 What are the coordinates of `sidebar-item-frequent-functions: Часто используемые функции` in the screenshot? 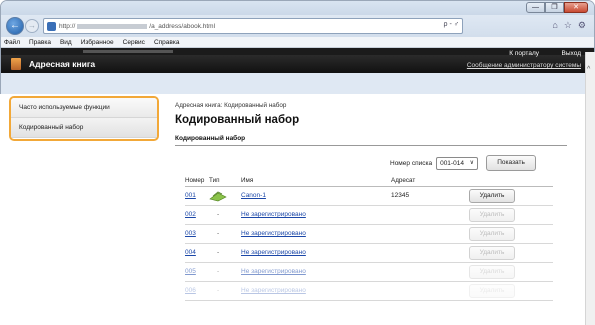 It's located at (84, 108).